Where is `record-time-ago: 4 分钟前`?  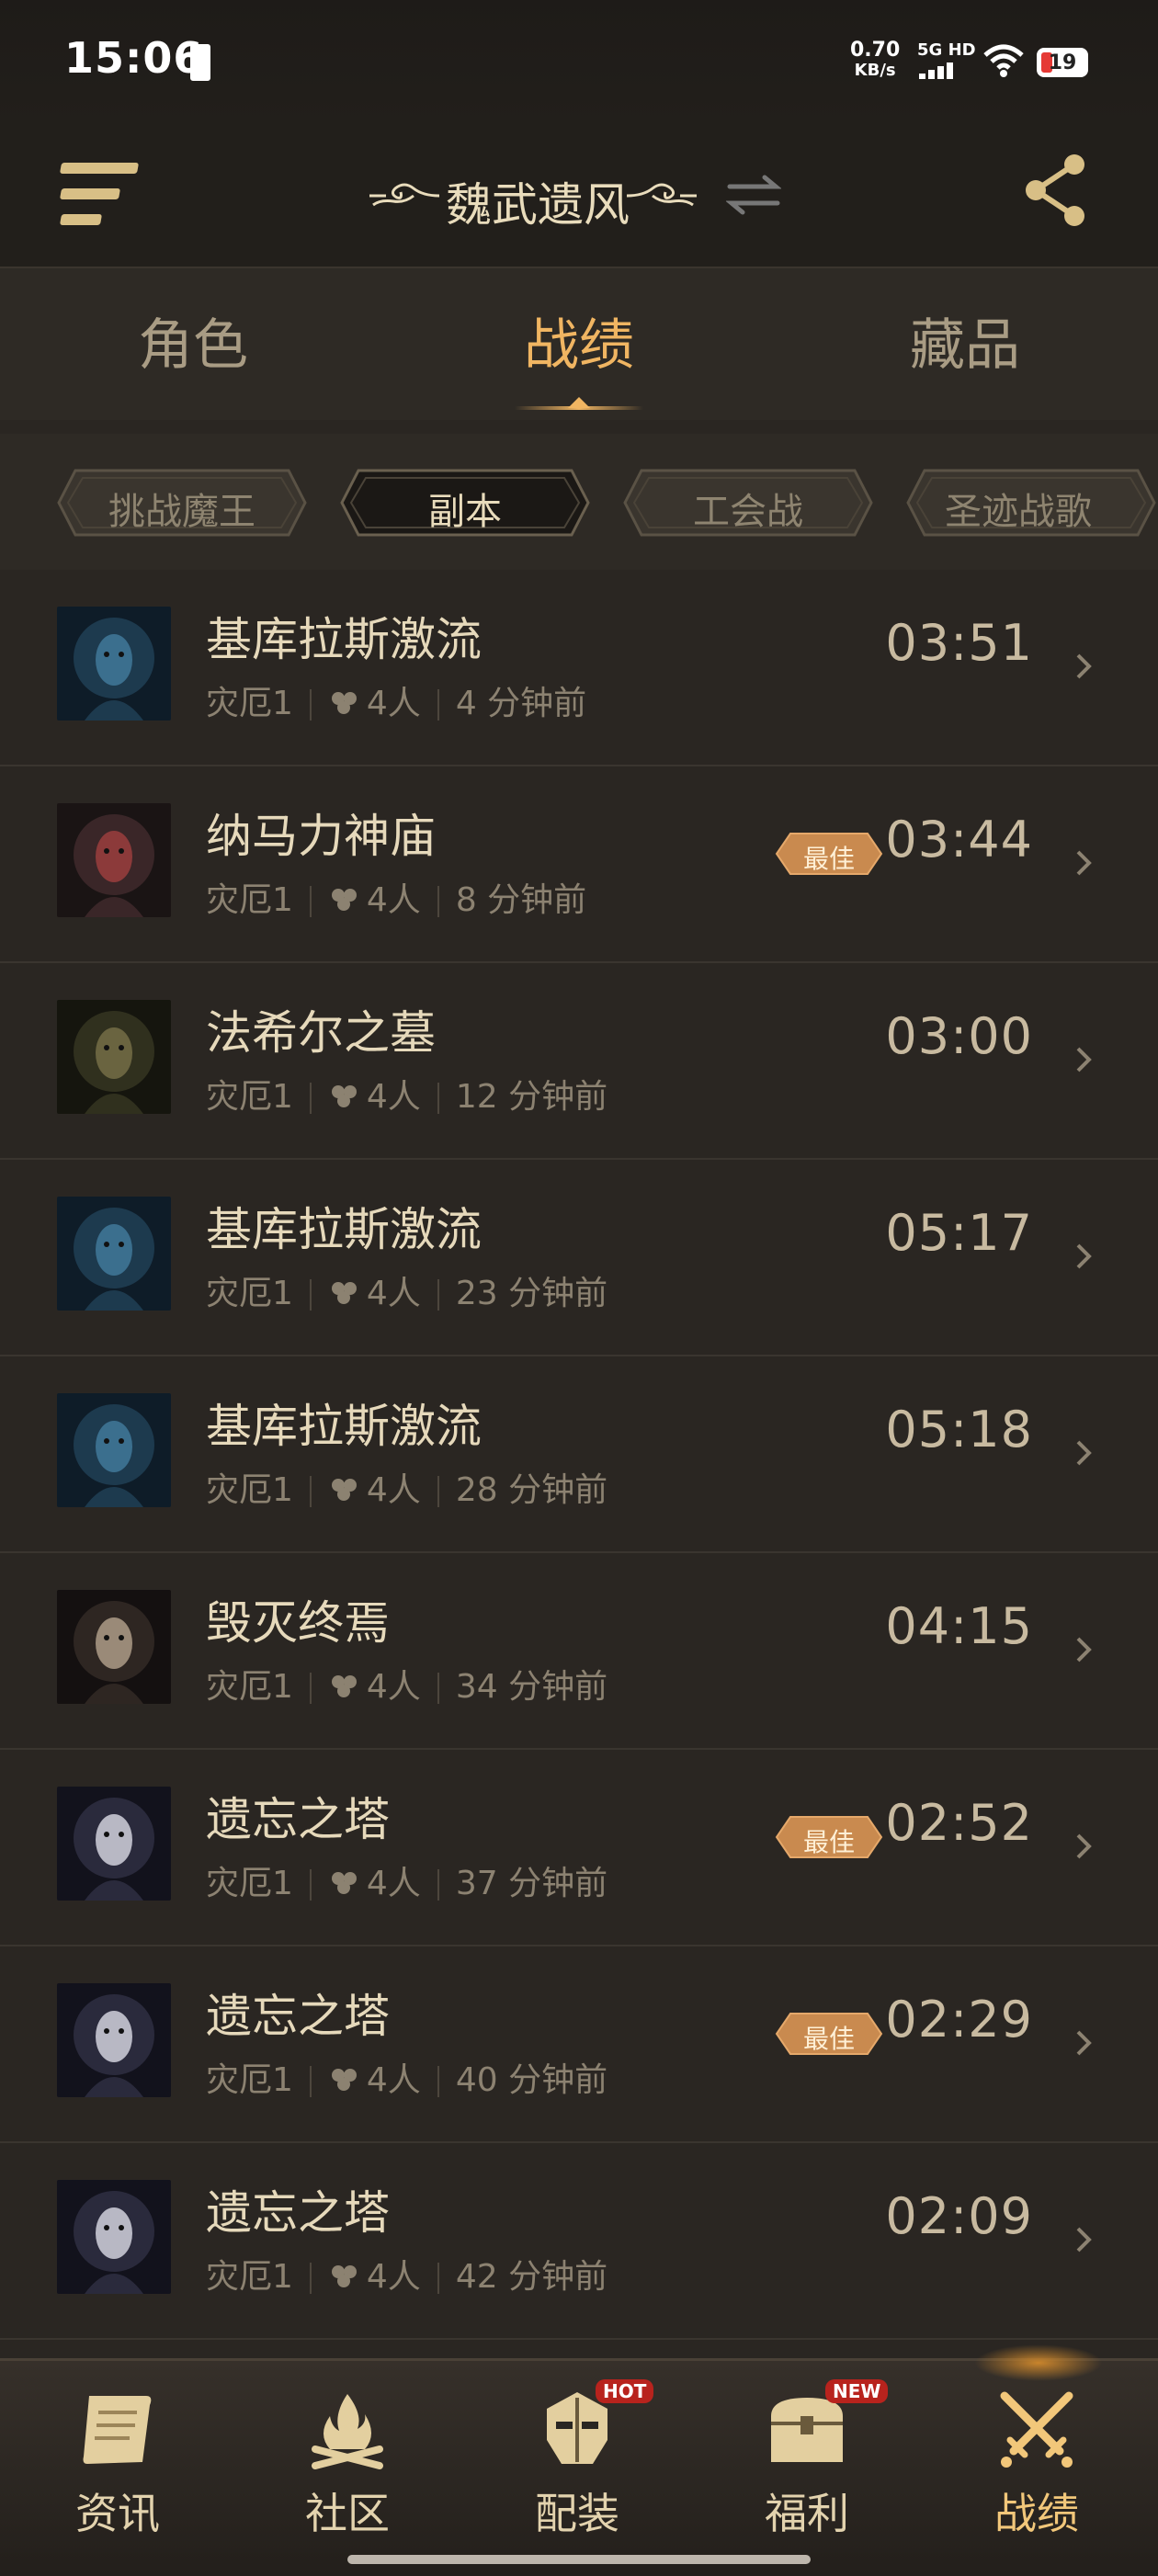 record-time-ago: 4 分钟前 is located at coordinates (521, 703).